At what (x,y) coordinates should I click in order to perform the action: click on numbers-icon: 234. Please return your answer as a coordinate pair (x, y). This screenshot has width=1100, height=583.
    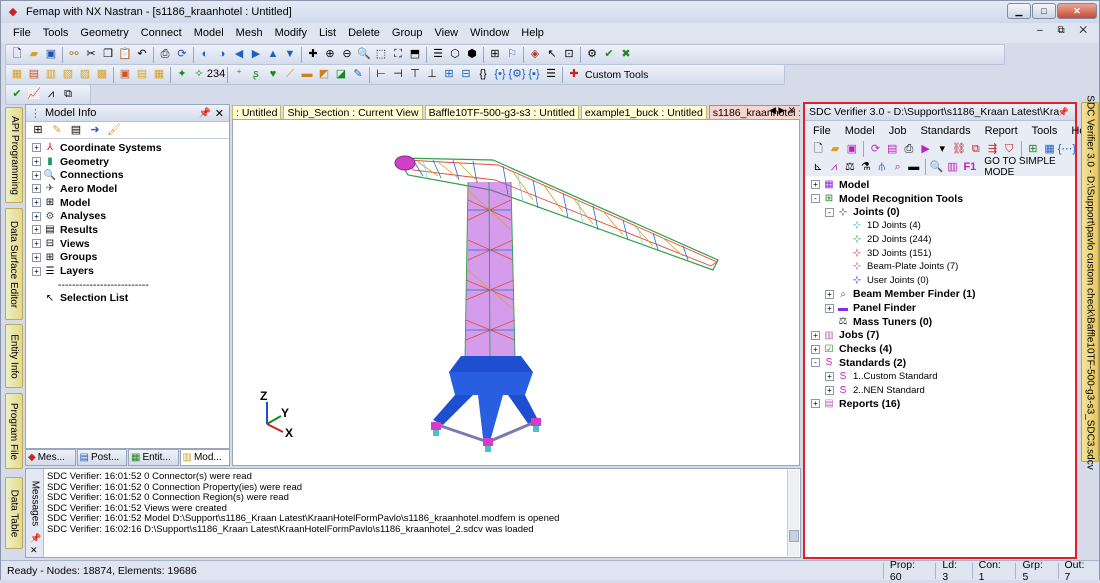
    Looking at the image, I should click on (216, 75).